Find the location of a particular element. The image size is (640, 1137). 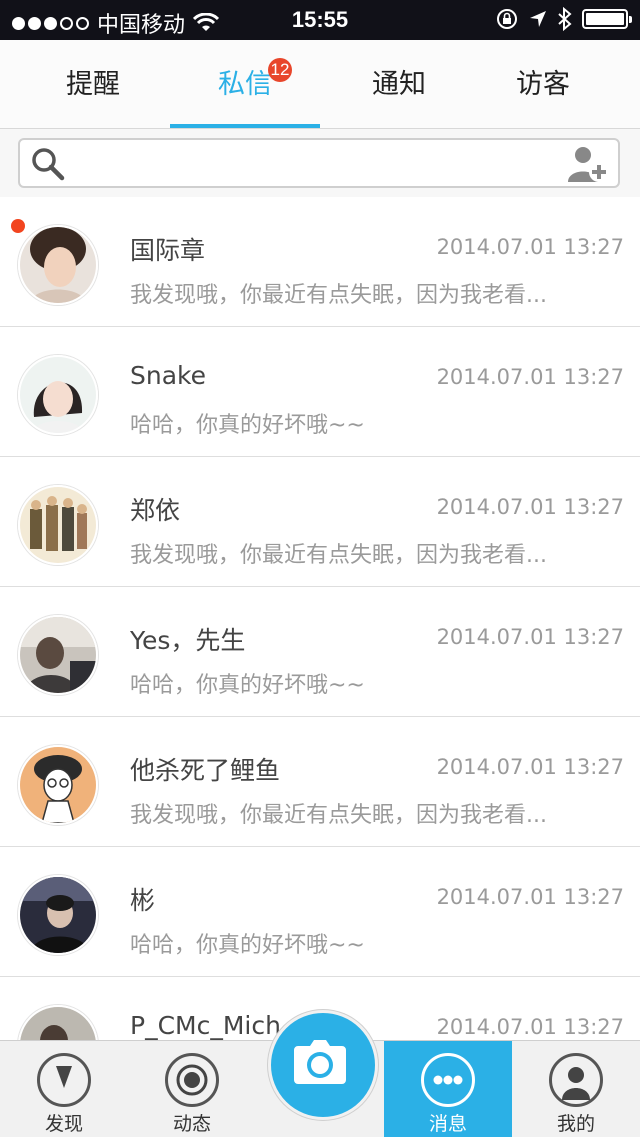

nav-label: 发现 is located at coordinates (63, 1124).